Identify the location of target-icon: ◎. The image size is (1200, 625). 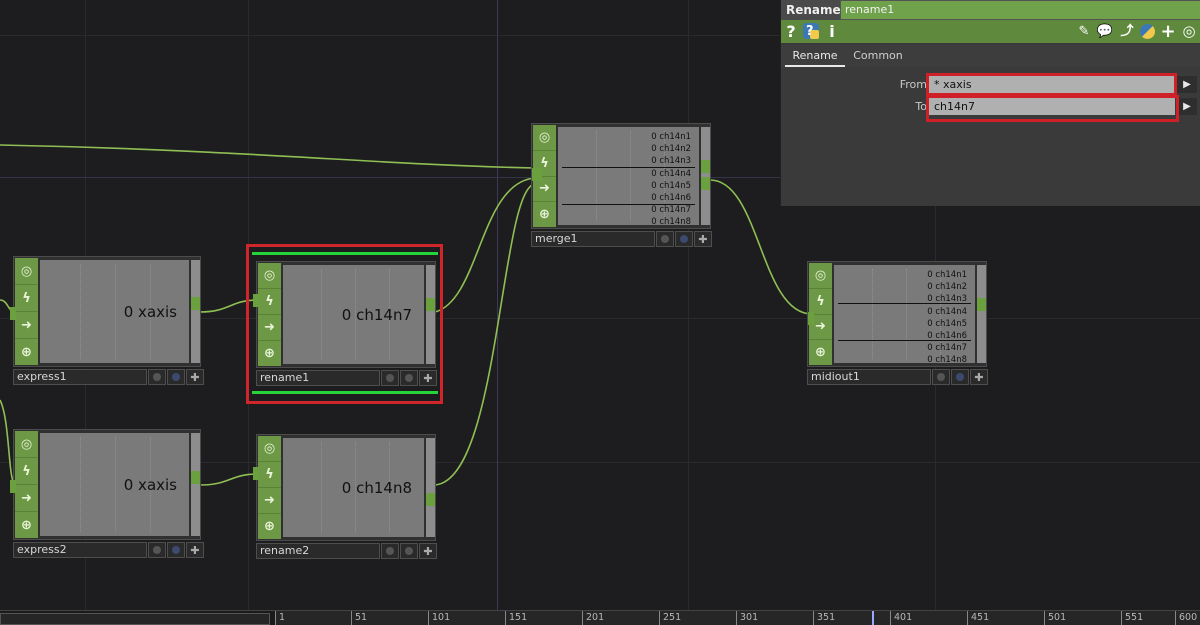
(1189, 31).